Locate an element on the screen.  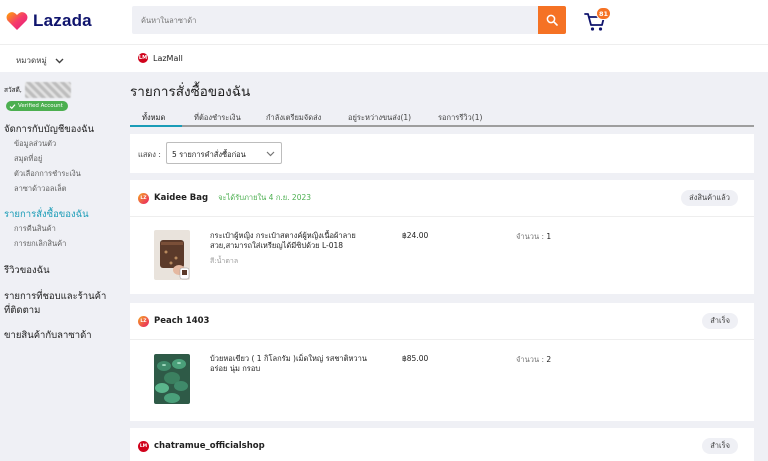
search-button is located at coordinates (552, 20).